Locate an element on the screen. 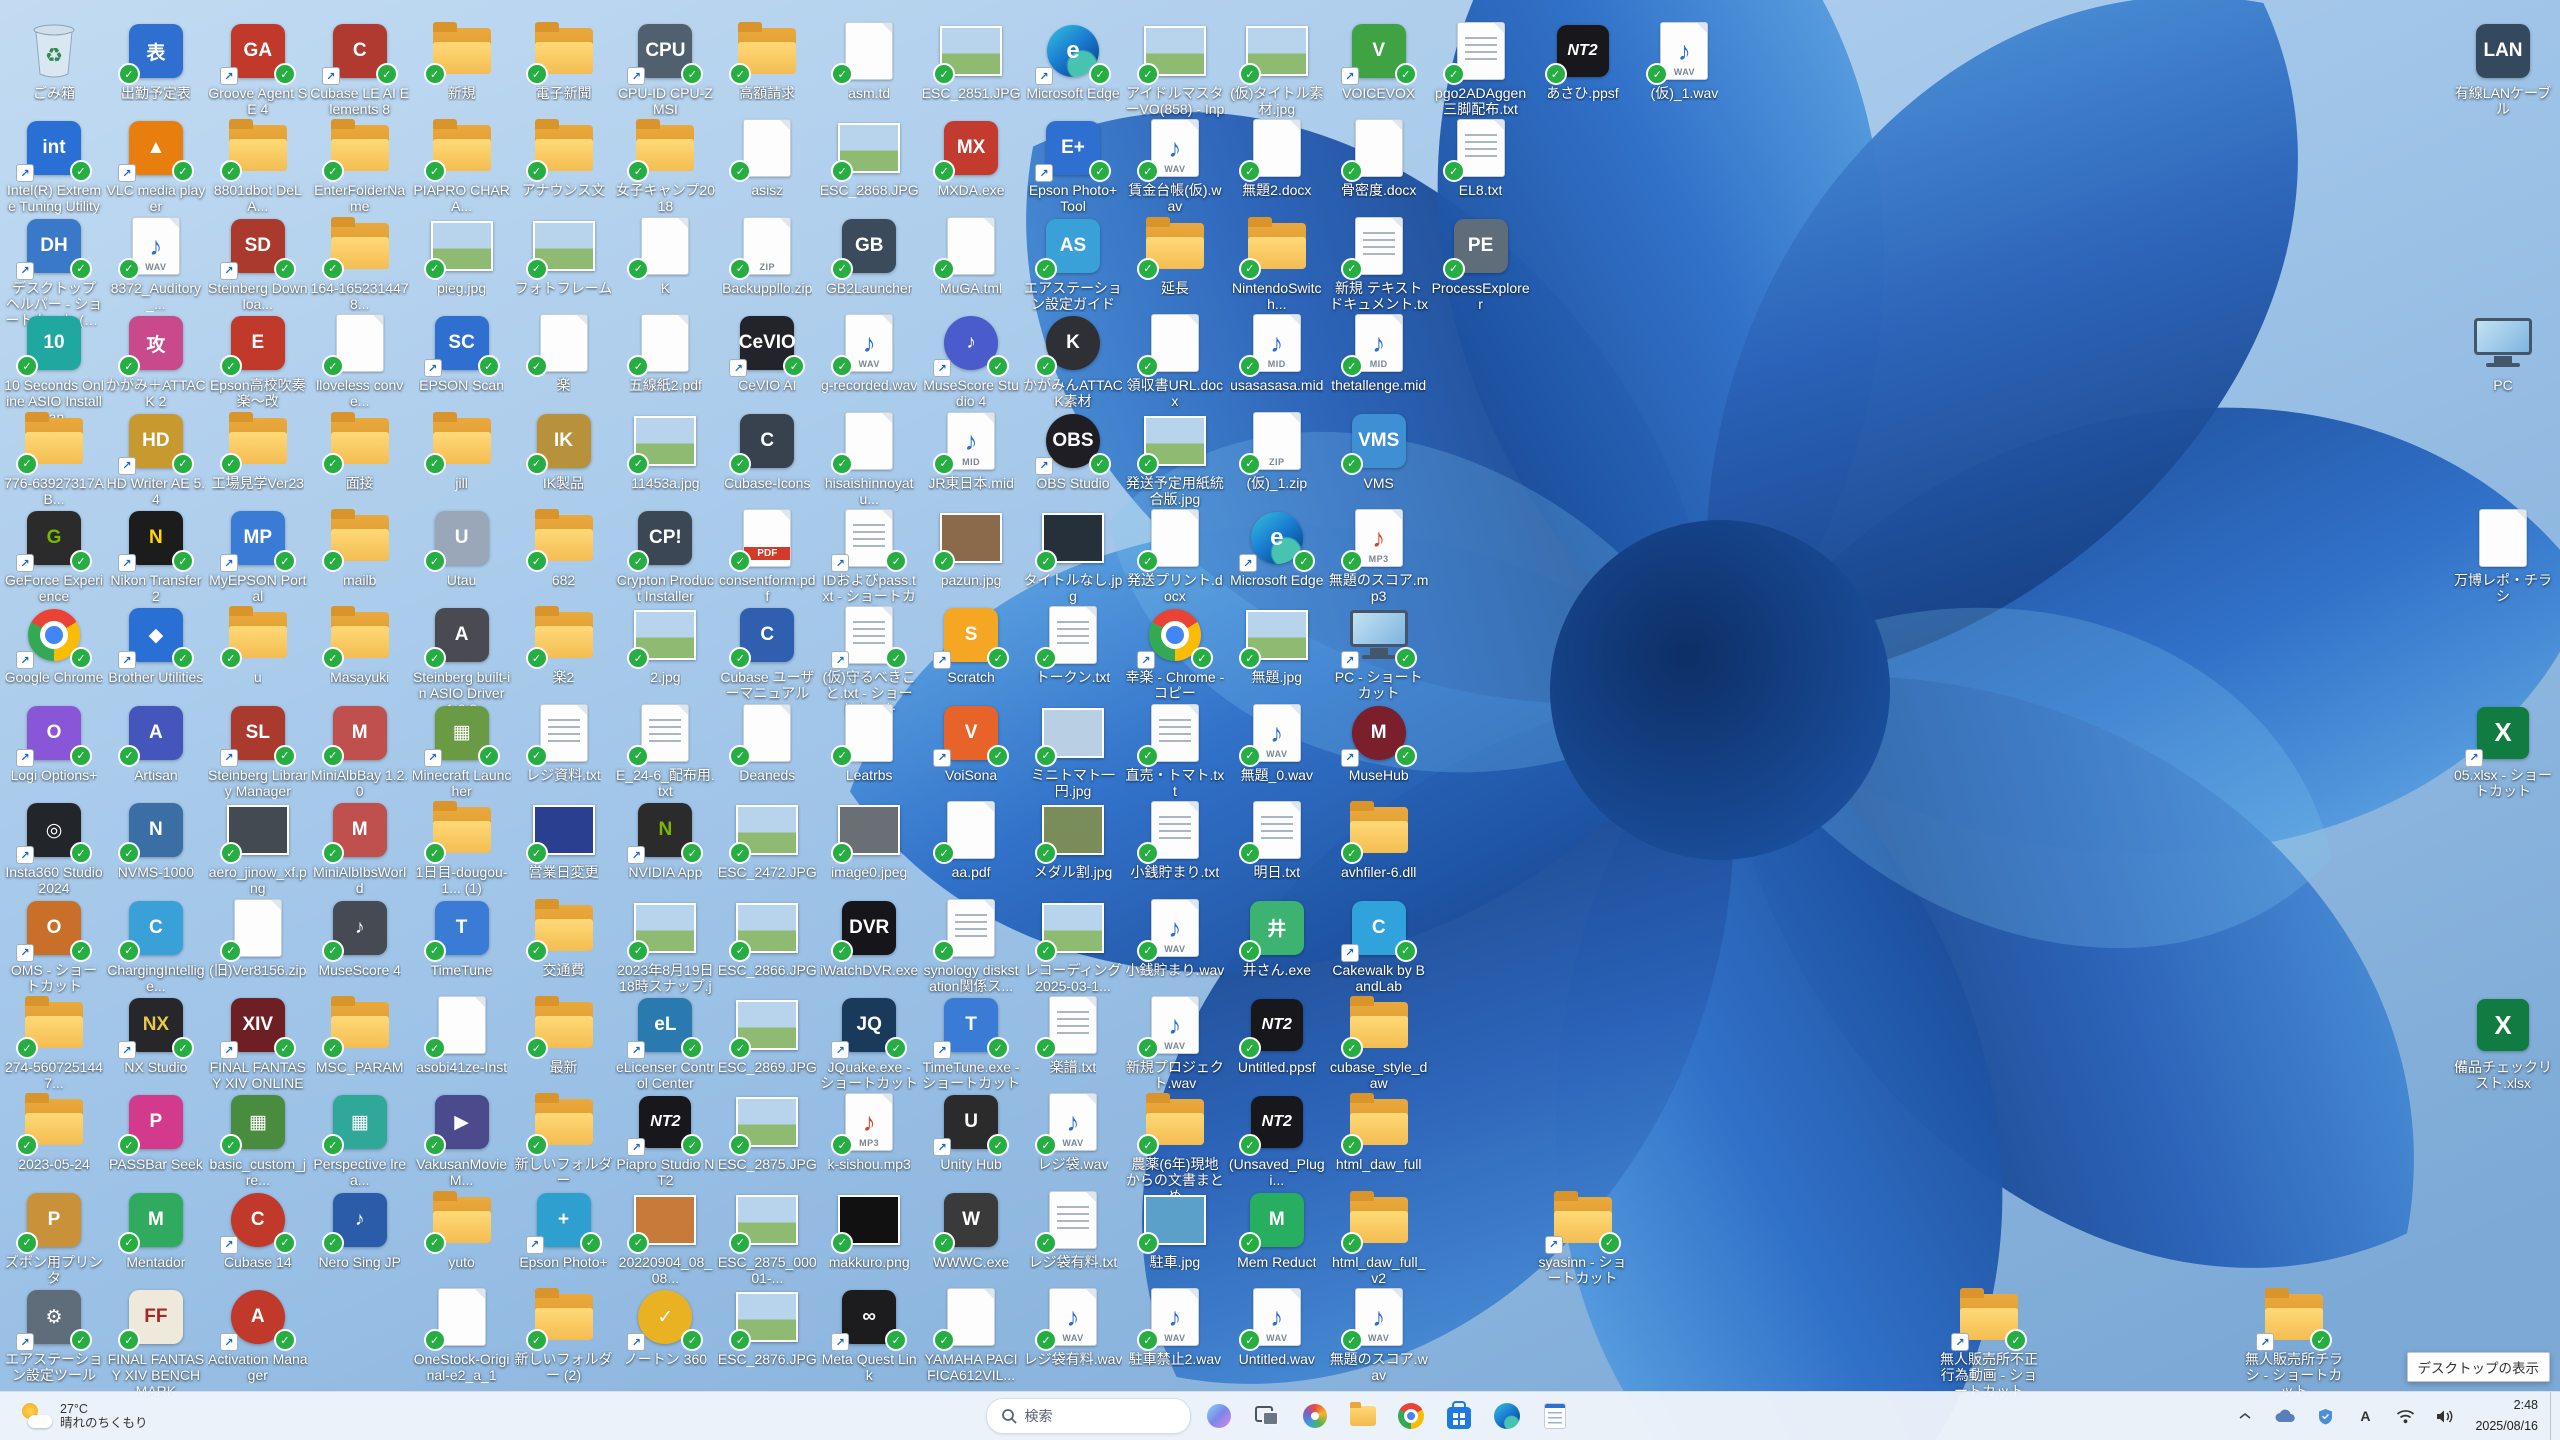  desktop-icon: ↗✓ 無人販売所チラシ - ショートカット is located at coordinates (2294, 1342).